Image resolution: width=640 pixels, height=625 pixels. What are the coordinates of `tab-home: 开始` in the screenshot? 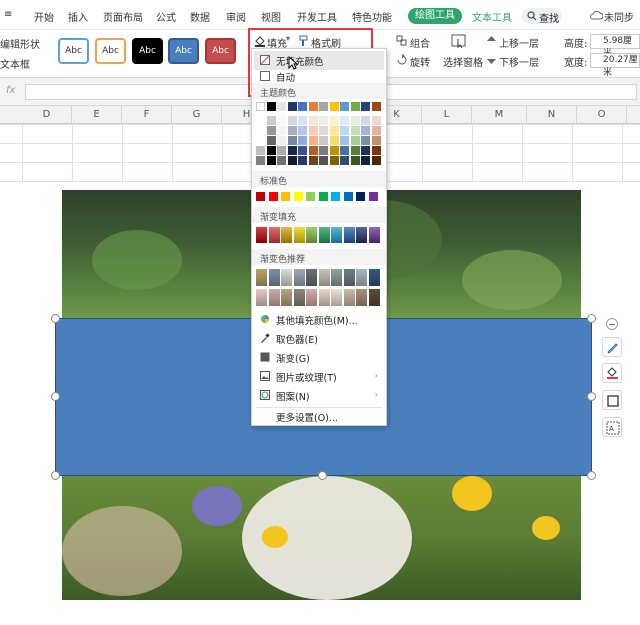 It's located at (44, 16).